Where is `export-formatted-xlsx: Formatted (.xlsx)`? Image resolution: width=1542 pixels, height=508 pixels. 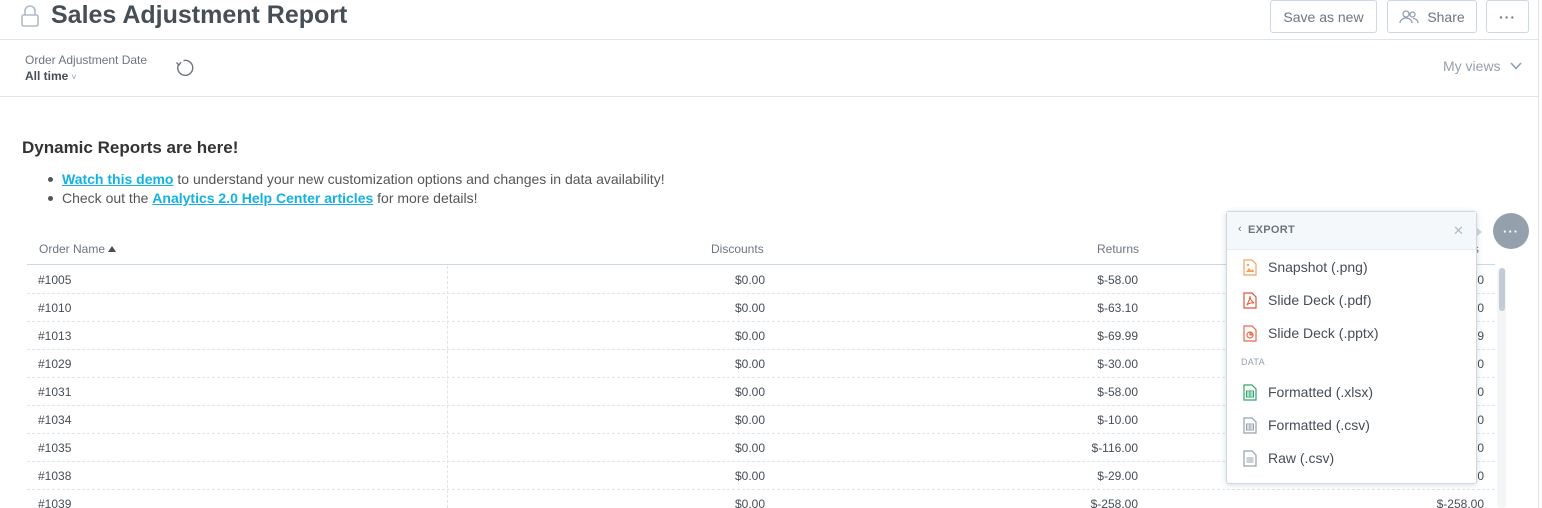
export-formatted-xlsx: Formatted (.xlsx) is located at coordinates (1351, 393).